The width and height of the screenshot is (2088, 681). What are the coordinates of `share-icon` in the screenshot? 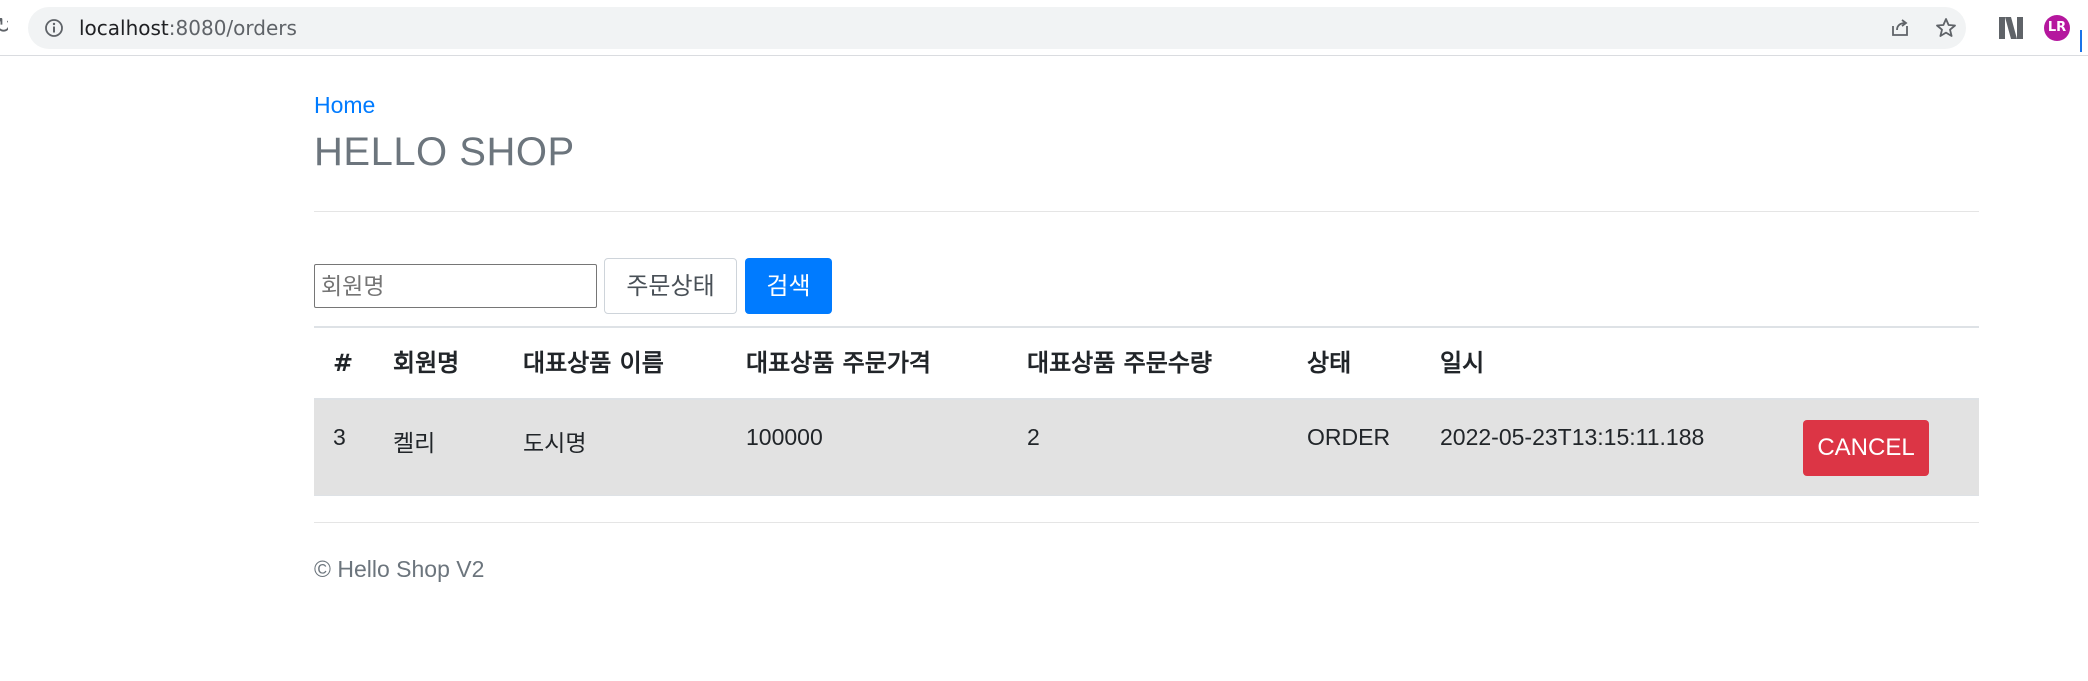 It's located at (1900, 28).